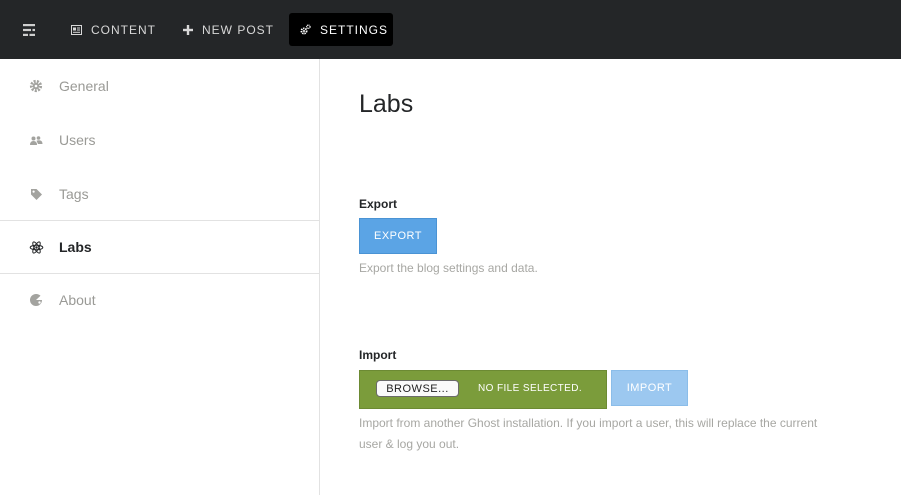 The width and height of the screenshot is (901, 495). I want to click on export-section-label: Export, so click(378, 204).